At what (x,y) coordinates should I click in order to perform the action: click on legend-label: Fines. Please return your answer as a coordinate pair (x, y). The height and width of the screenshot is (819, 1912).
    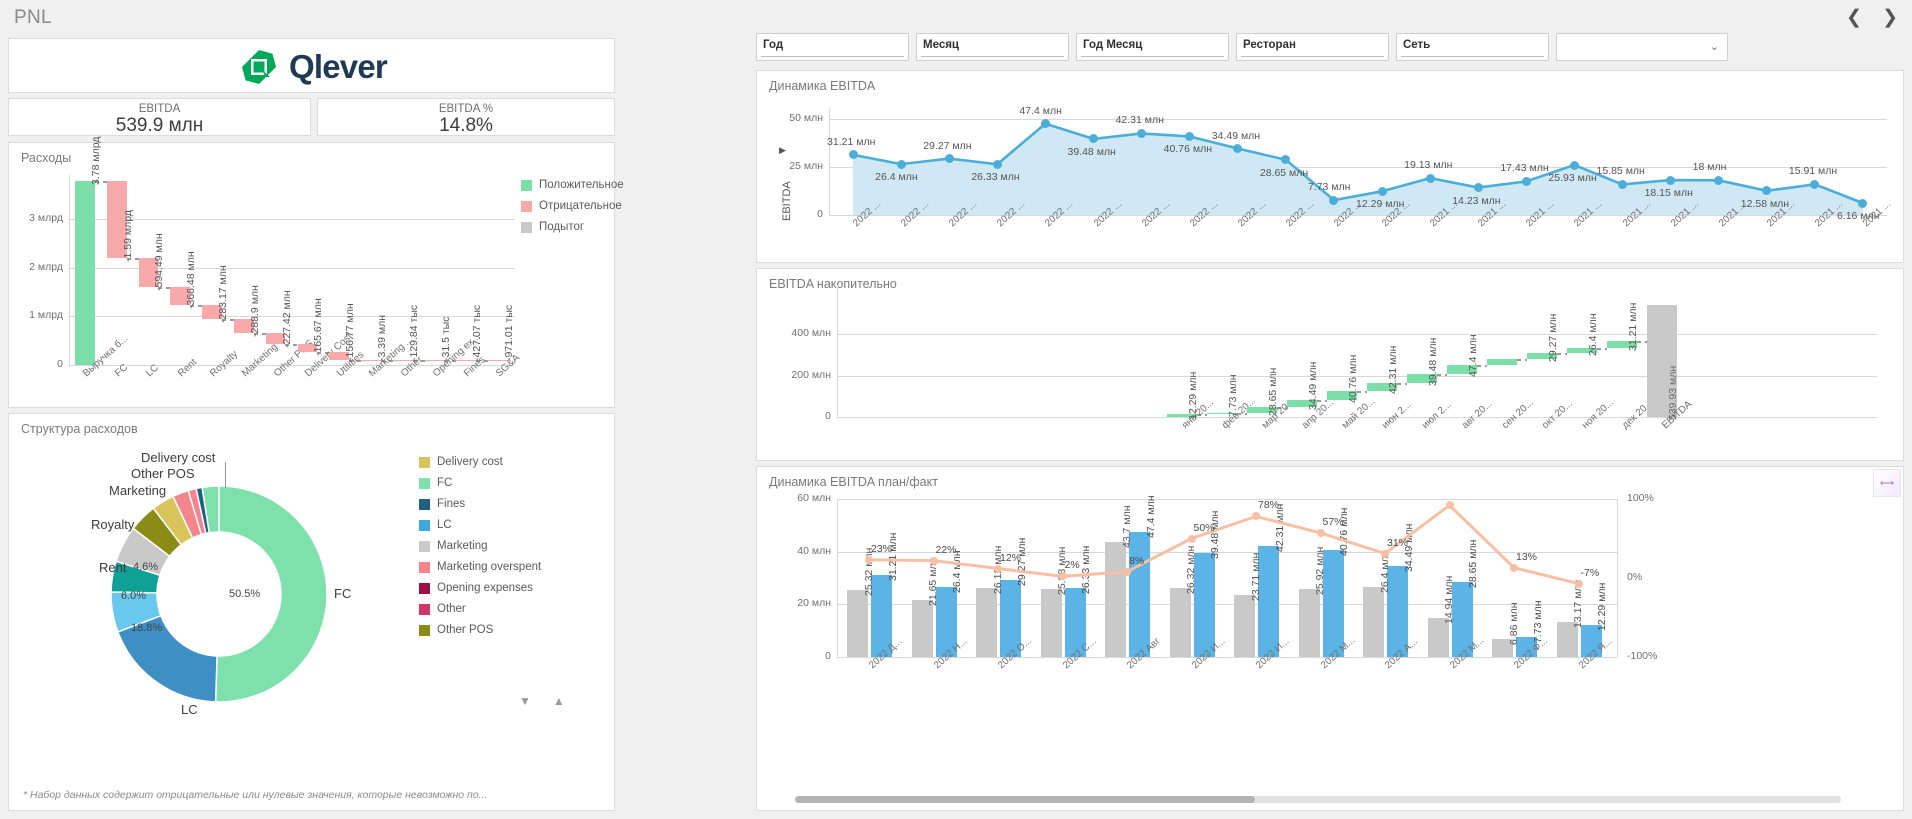
    Looking at the image, I should click on (451, 504).